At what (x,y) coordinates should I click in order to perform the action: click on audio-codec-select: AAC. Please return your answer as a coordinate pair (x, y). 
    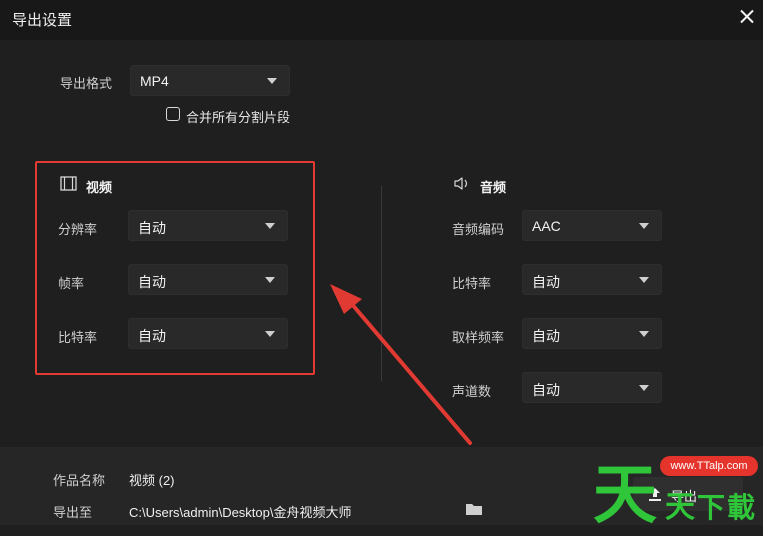
    Looking at the image, I should click on (592, 225).